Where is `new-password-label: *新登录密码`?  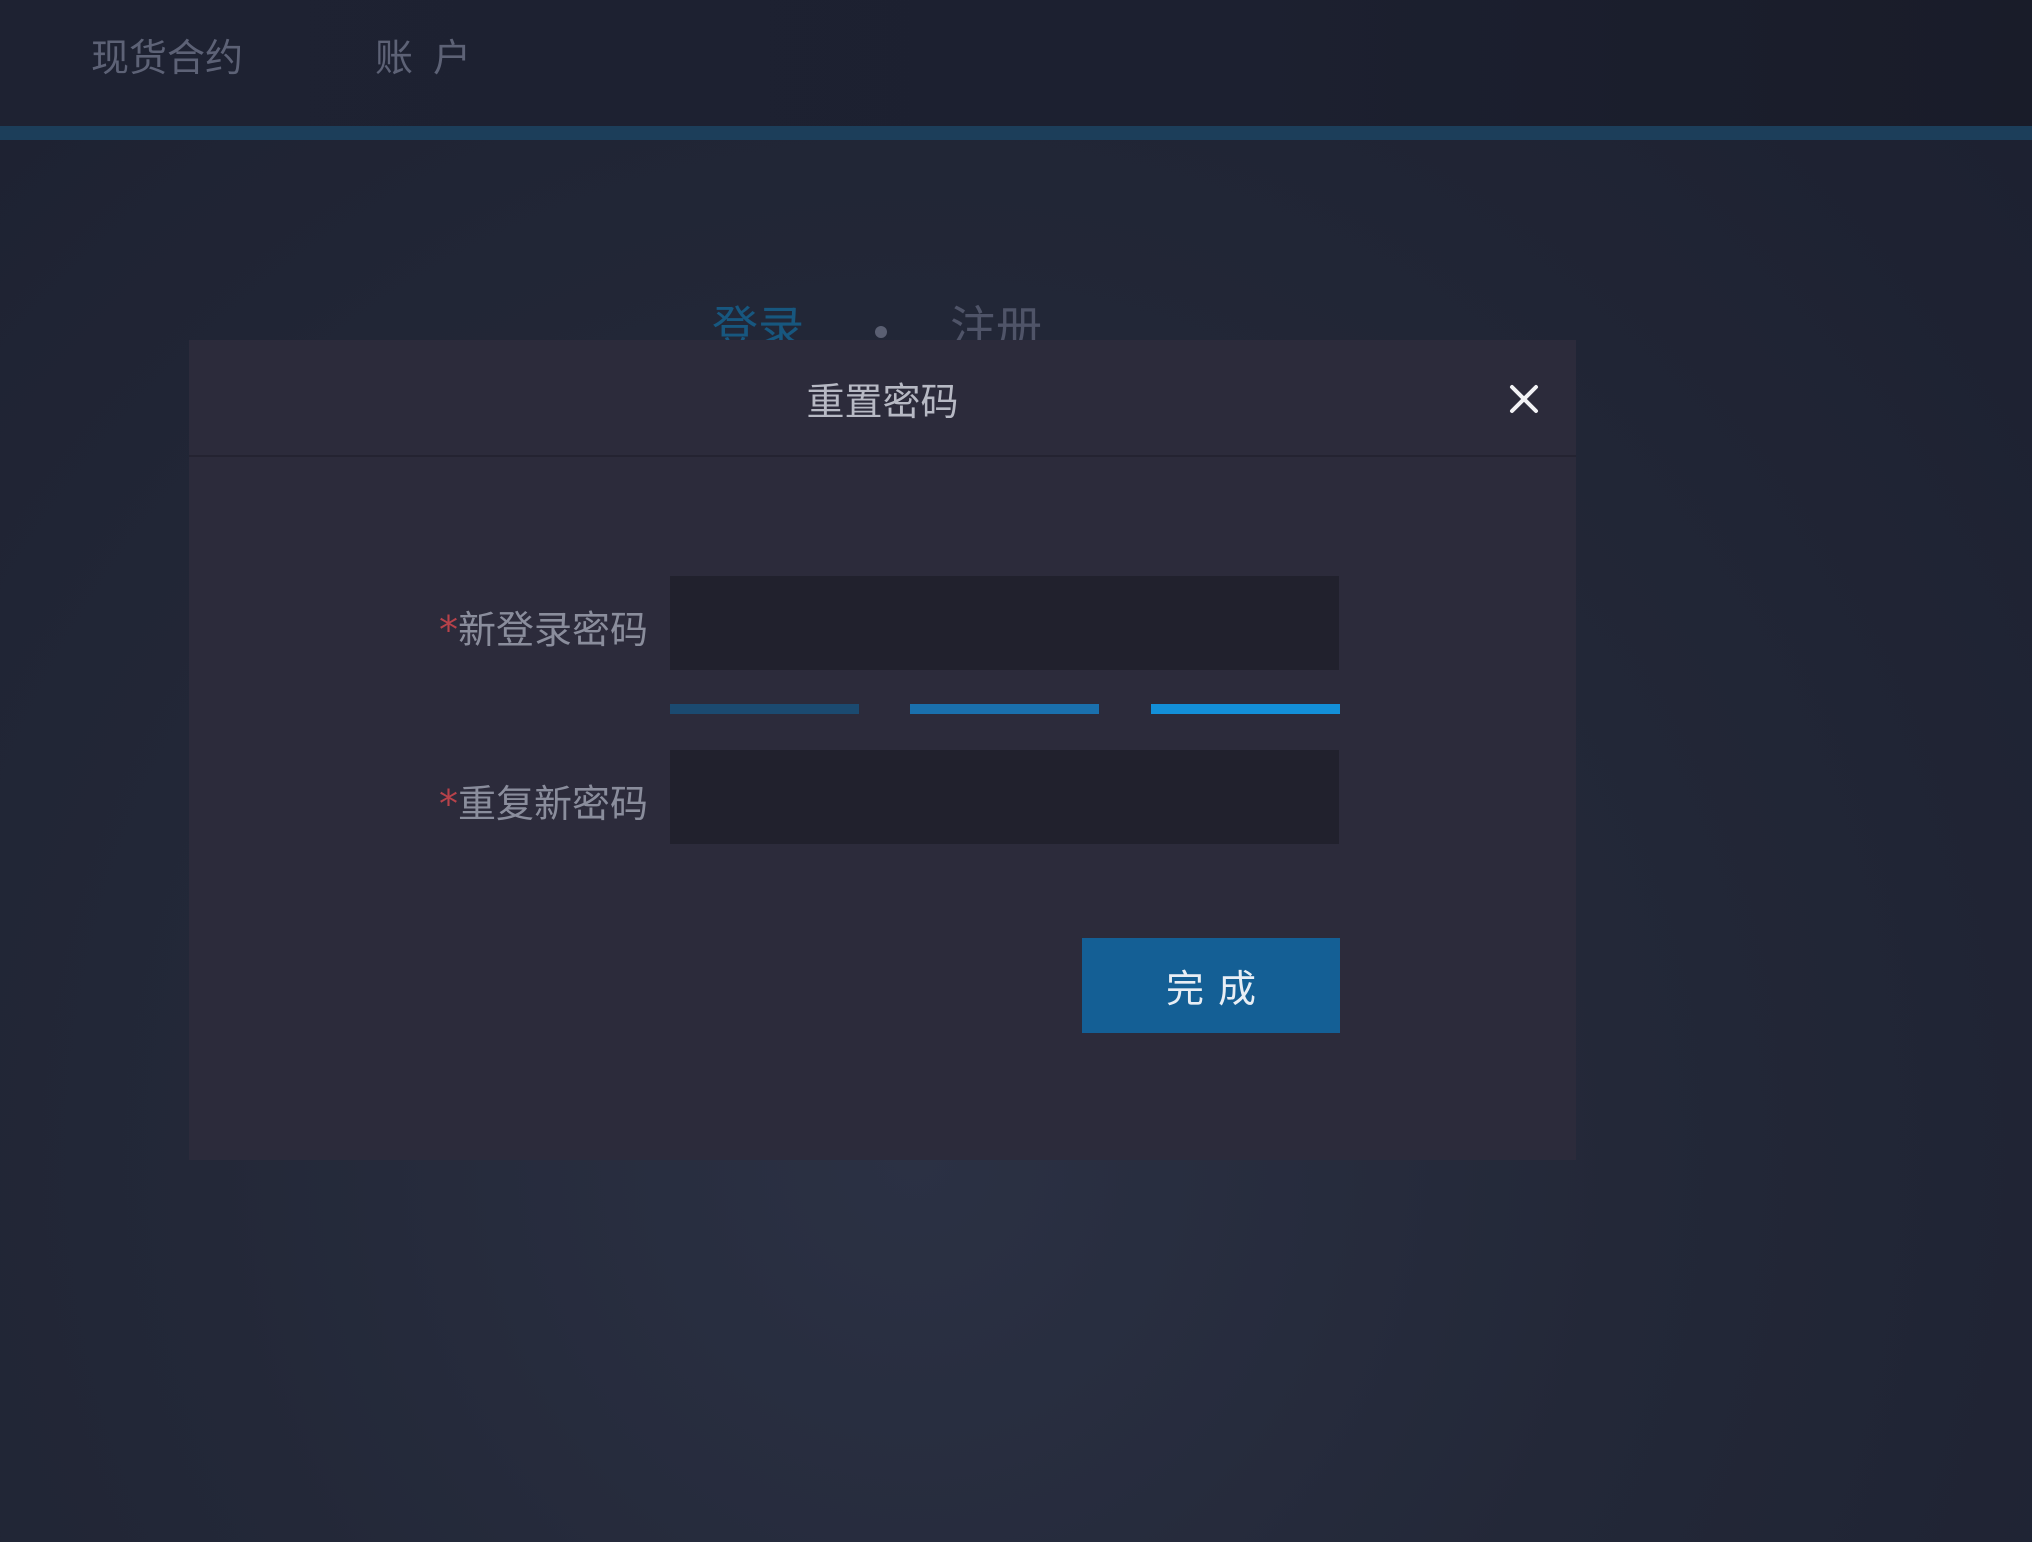
new-password-label: *新登录密码 is located at coordinates (543, 630).